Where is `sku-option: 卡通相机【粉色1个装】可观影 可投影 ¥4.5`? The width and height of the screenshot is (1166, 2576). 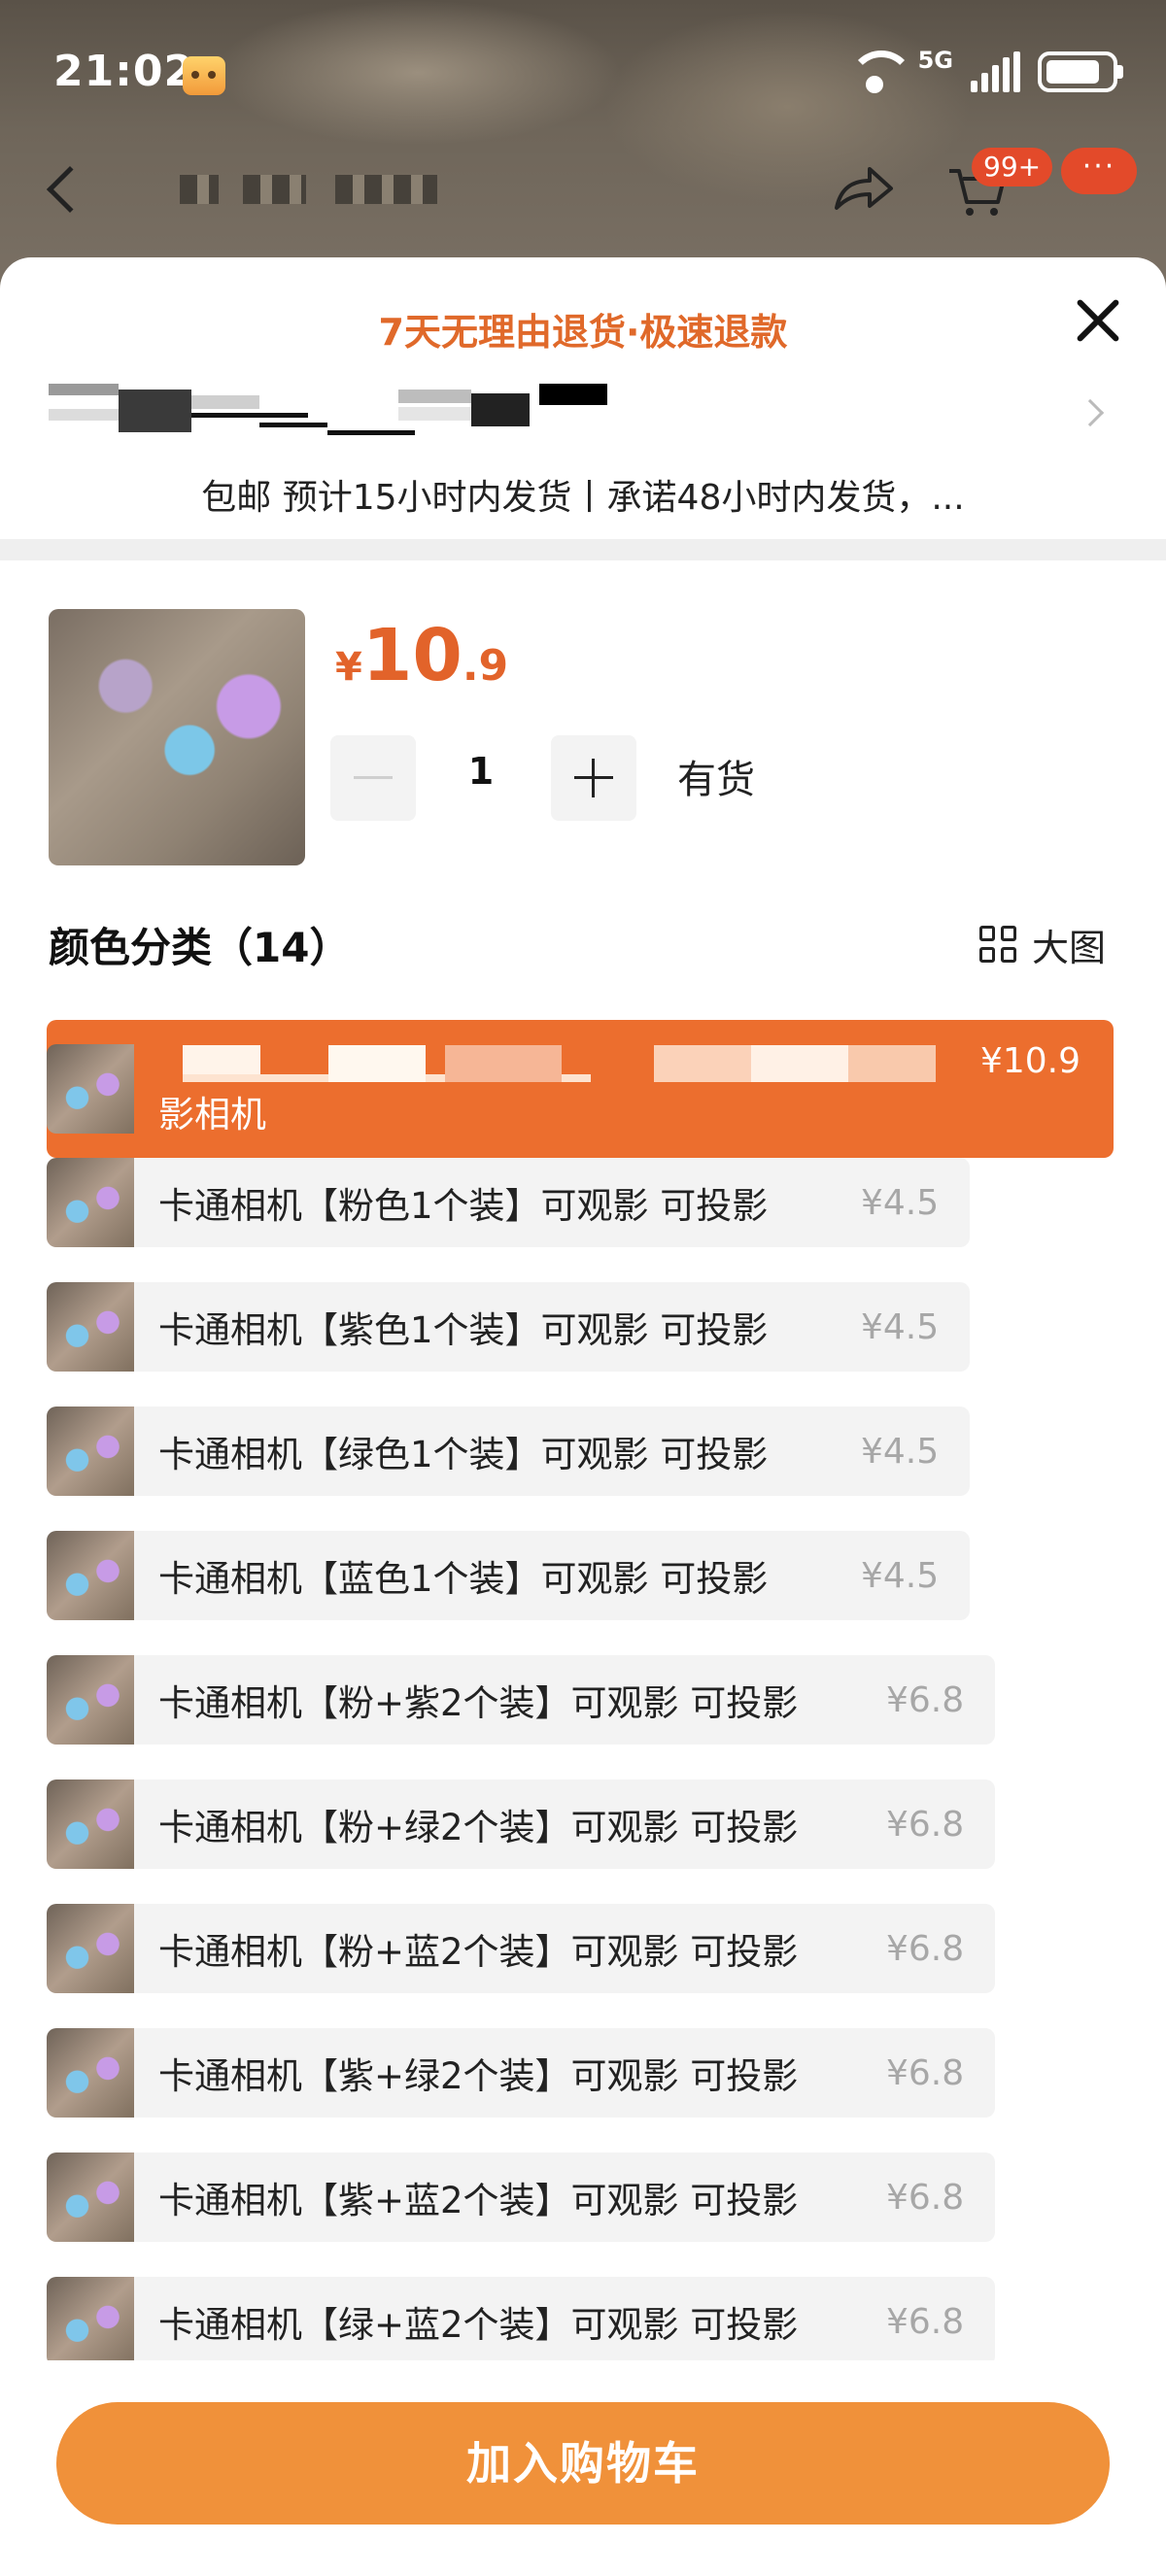
sku-option: 卡通相机【粉色1个装】可观影 可投影 ¥4.5 is located at coordinates (508, 1202).